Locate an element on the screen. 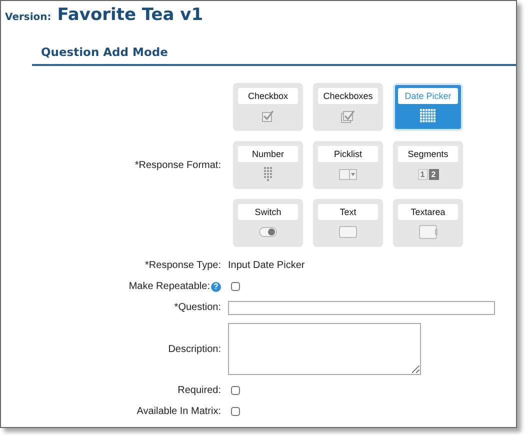 The width and height of the screenshot is (528, 435). tile-label: Text is located at coordinates (348, 212).